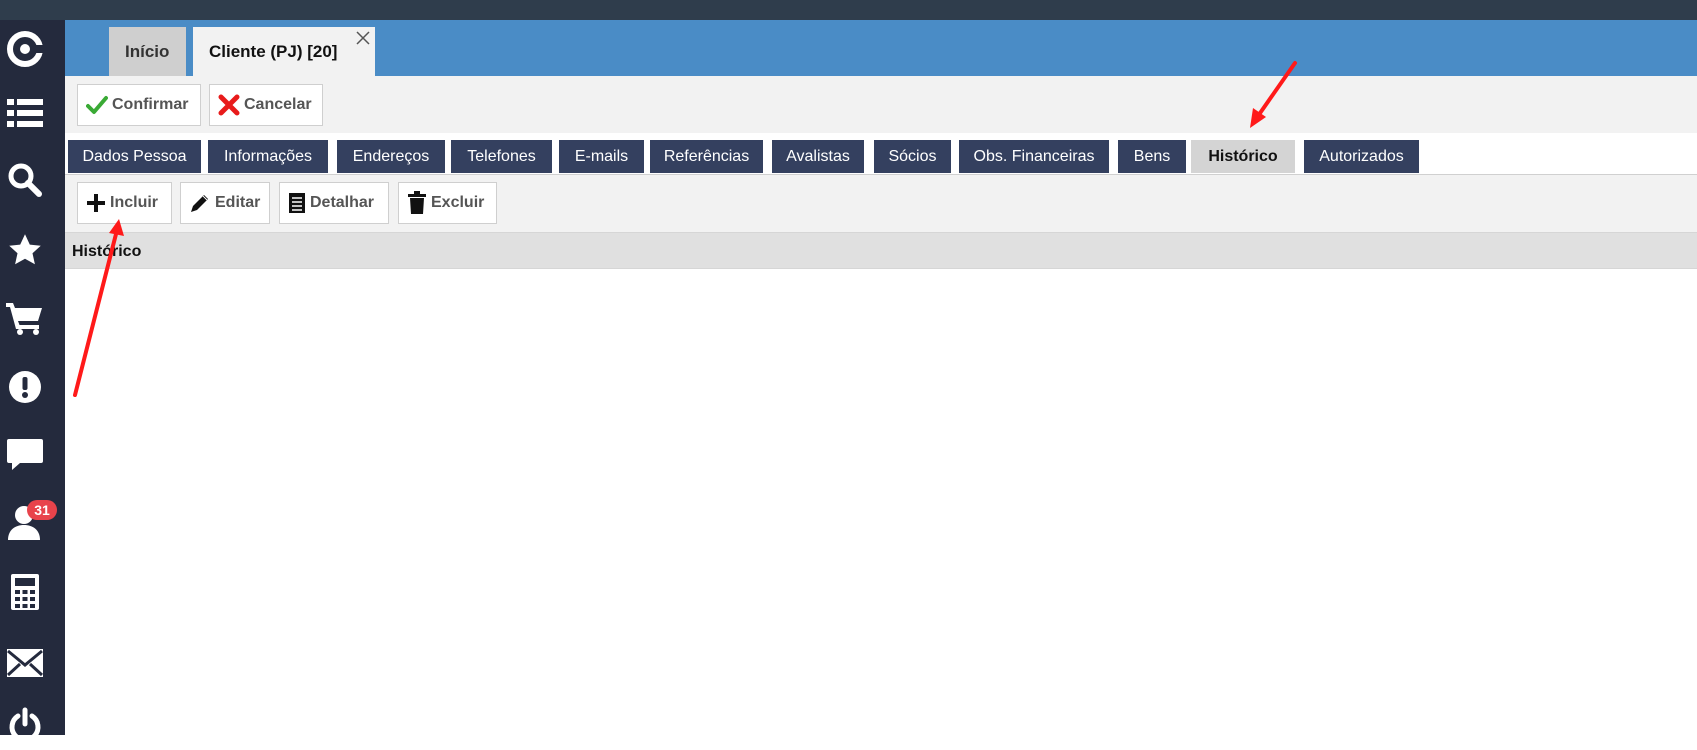 Image resolution: width=1697 pixels, height=750 pixels. What do you see at coordinates (912, 156) in the screenshot?
I see `tab-socios: Sócios` at bounding box center [912, 156].